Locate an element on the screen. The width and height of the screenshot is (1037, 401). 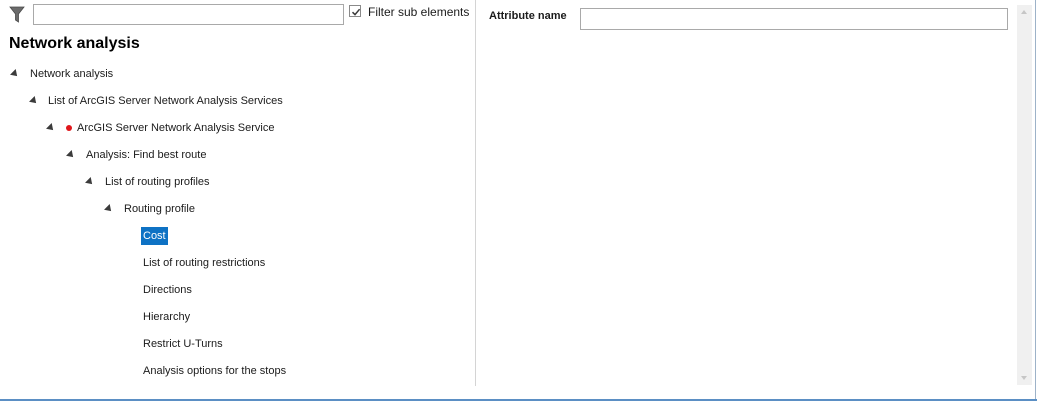
tree-node: Directions is located at coordinates (239, 290).